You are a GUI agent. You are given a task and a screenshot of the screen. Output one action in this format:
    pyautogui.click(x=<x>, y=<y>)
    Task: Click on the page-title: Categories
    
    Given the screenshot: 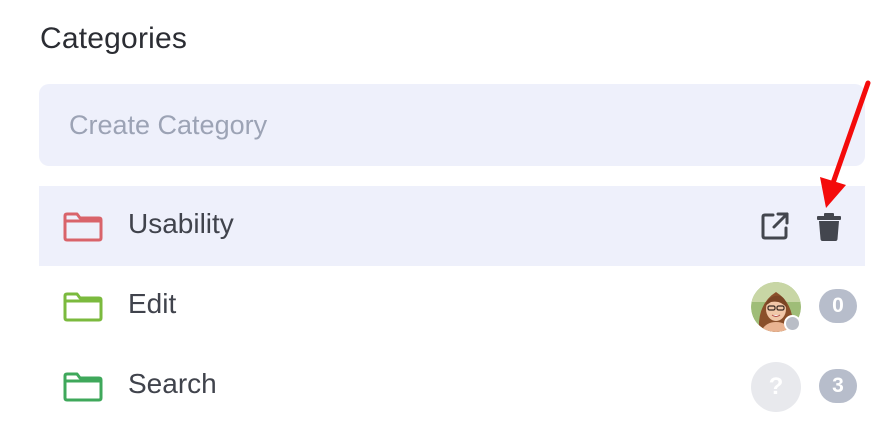 What is the action you would take?
    pyautogui.click(x=114, y=38)
    